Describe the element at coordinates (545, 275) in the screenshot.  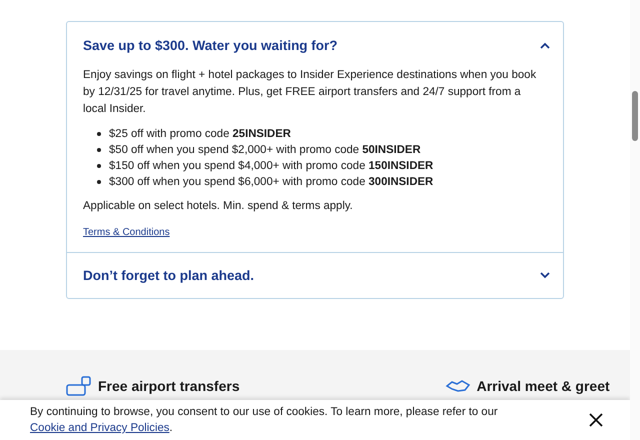
I see `chevron-down-icon` at that location.